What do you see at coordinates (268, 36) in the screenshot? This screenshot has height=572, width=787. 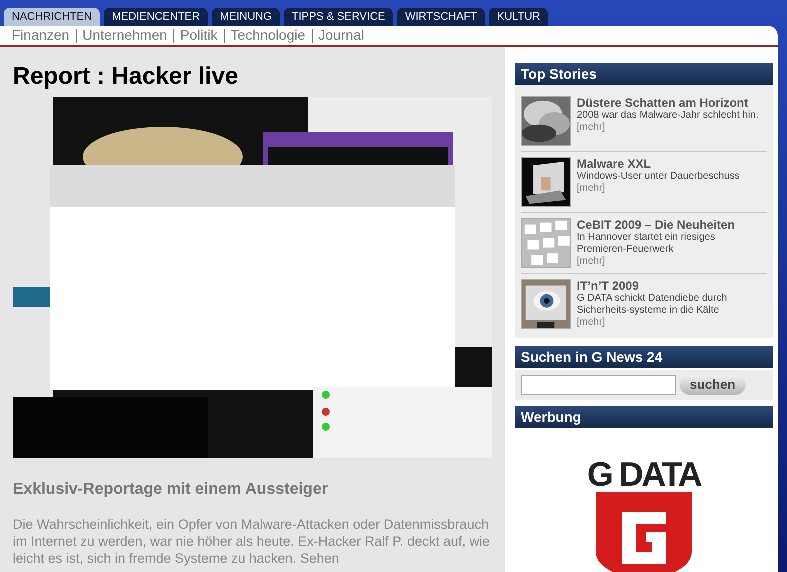 I see `subnav-link: Technologie` at bounding box center [268, 36].